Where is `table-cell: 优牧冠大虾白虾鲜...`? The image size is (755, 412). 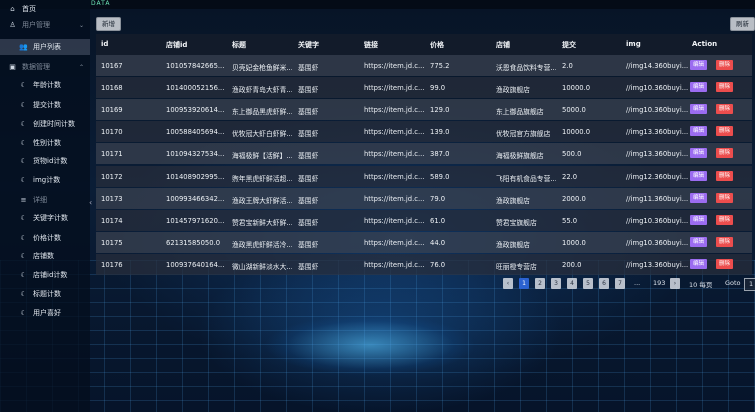 table-cell: 优牧冠大虾白虾鲜... is located at coordinates (262, 134).